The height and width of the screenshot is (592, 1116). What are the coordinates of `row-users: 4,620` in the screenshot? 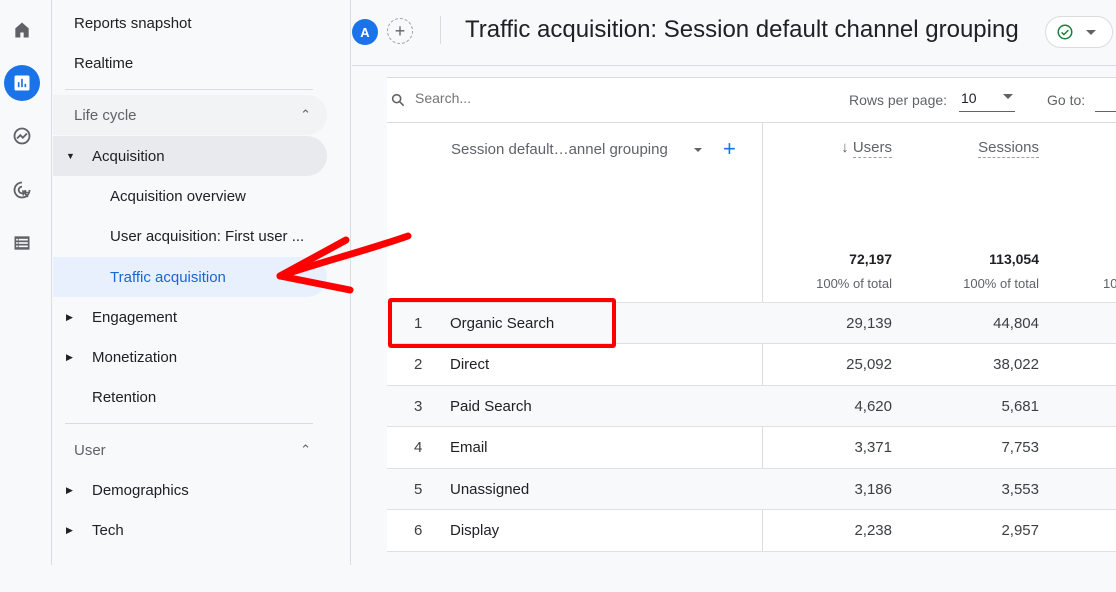 It's located at (873, 406).